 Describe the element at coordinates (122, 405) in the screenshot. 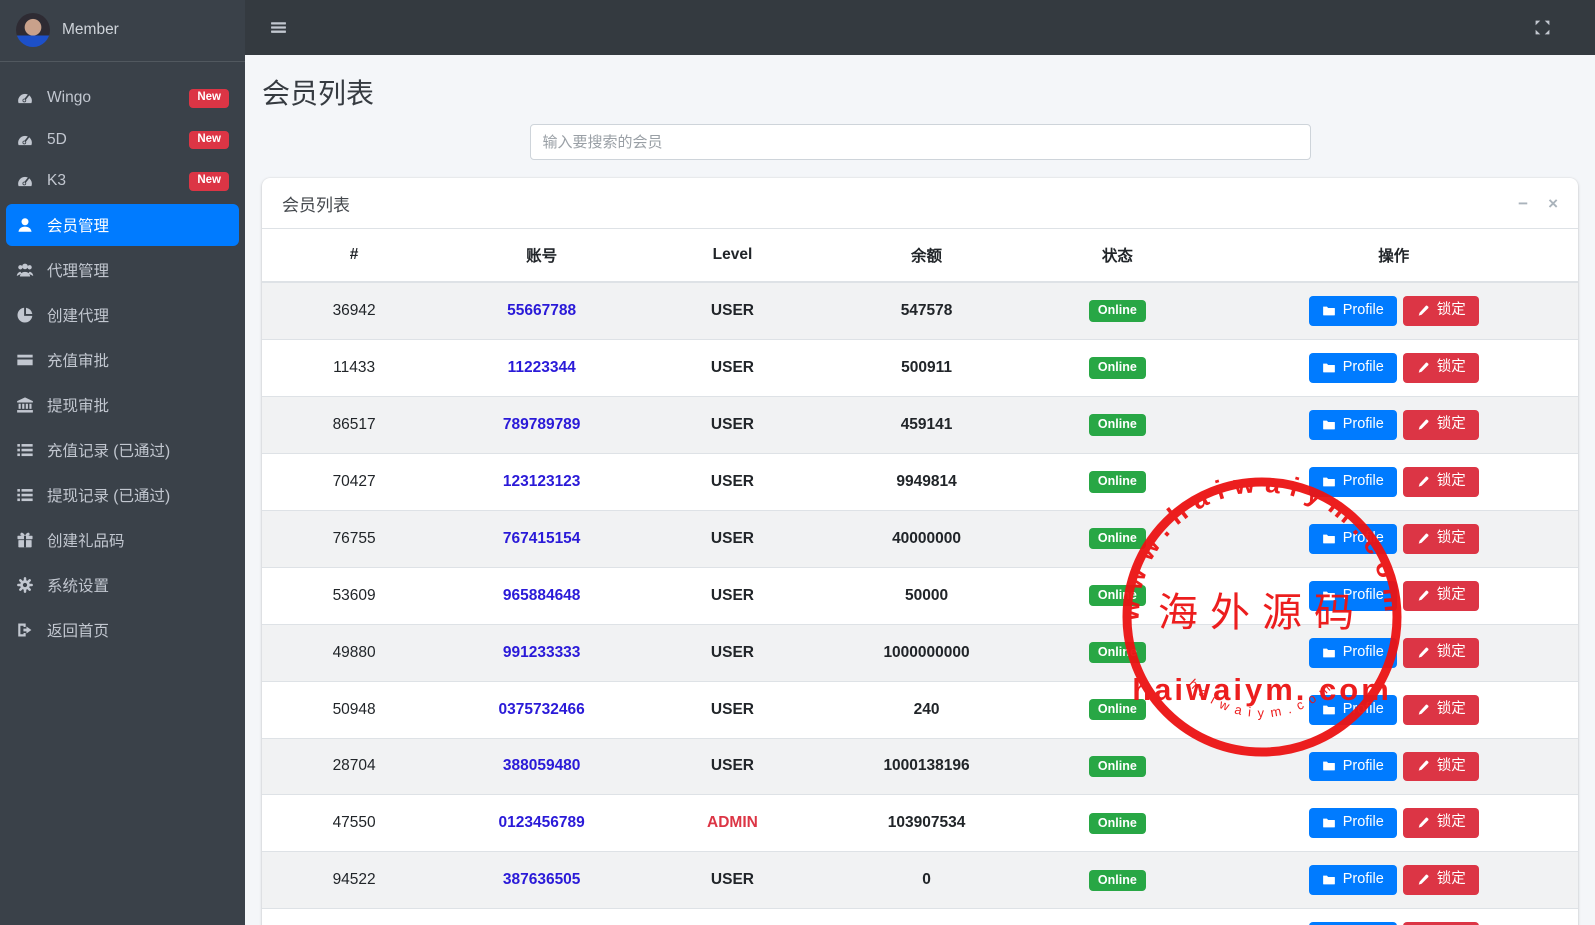

I see `sidebar-item-withdraw-approval: 提现审批` at that location.